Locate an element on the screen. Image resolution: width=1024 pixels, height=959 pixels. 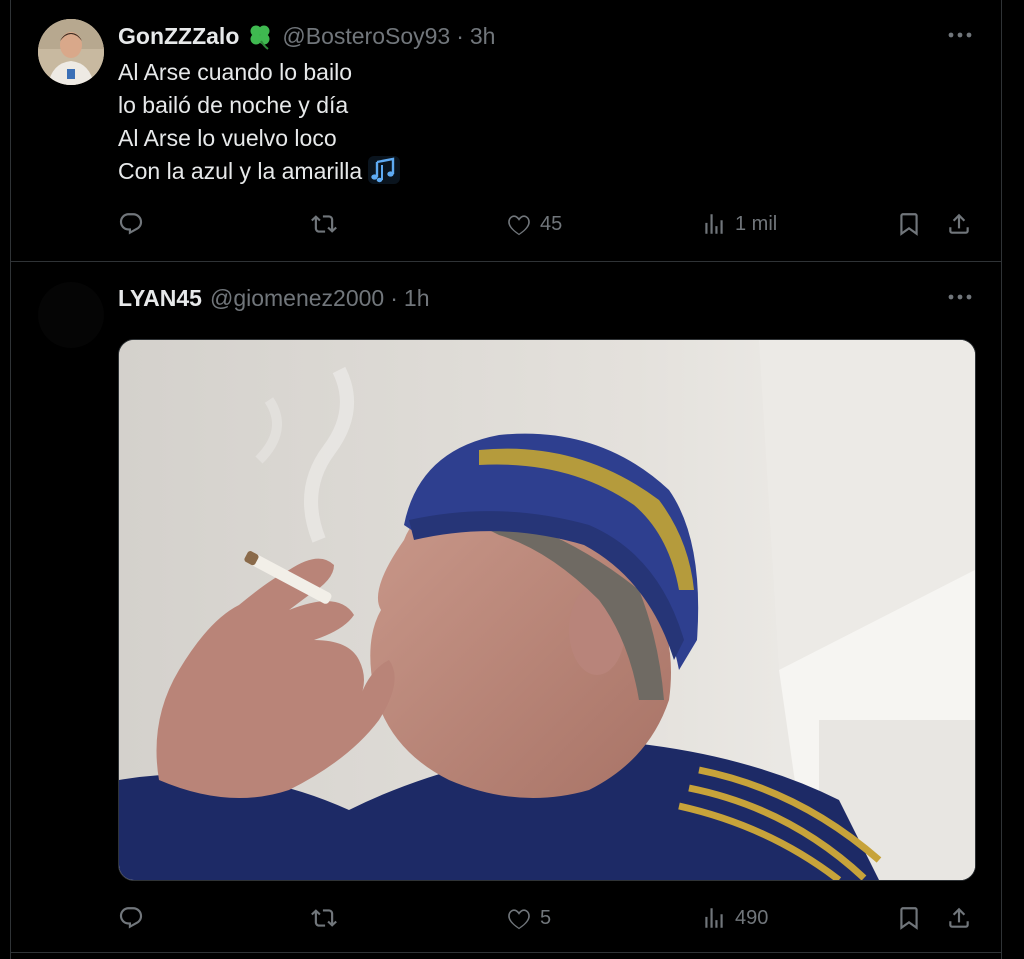
timestamp: 1h is located at coordinates (417, 298).